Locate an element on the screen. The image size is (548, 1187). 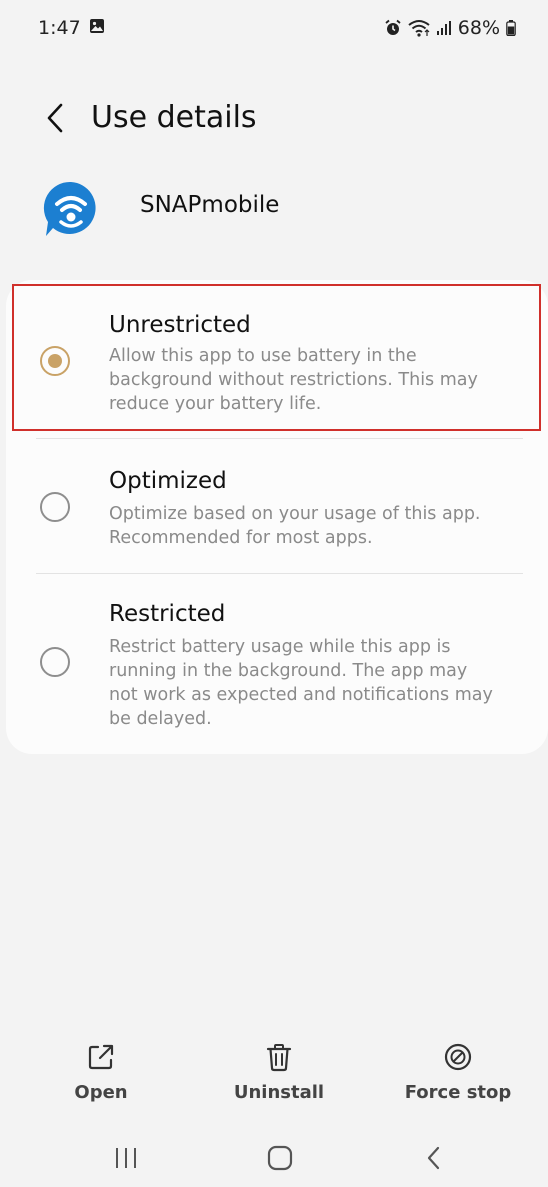
radio-restricted is located at coordinates (55, 662).